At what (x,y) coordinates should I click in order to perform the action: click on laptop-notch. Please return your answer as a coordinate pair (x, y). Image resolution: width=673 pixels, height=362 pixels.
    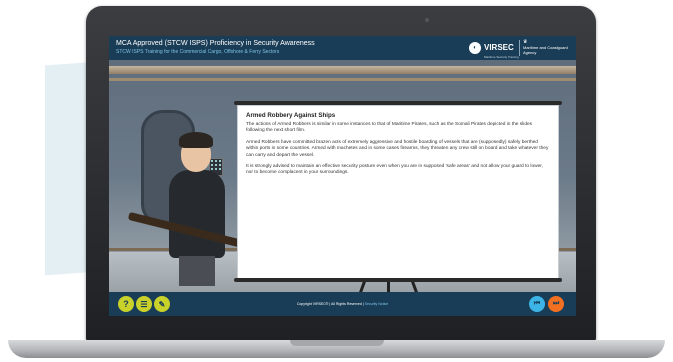
    Looking at the image, I should click on (337, 343).